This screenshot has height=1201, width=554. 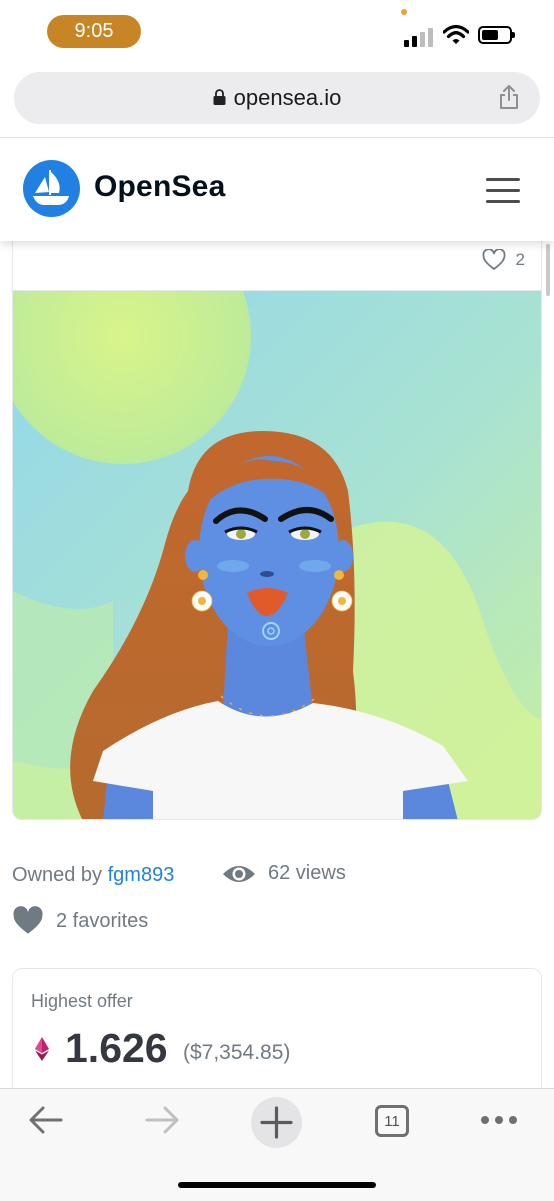 I want to click on ethereum-icon, so click(x=42, y=1049).